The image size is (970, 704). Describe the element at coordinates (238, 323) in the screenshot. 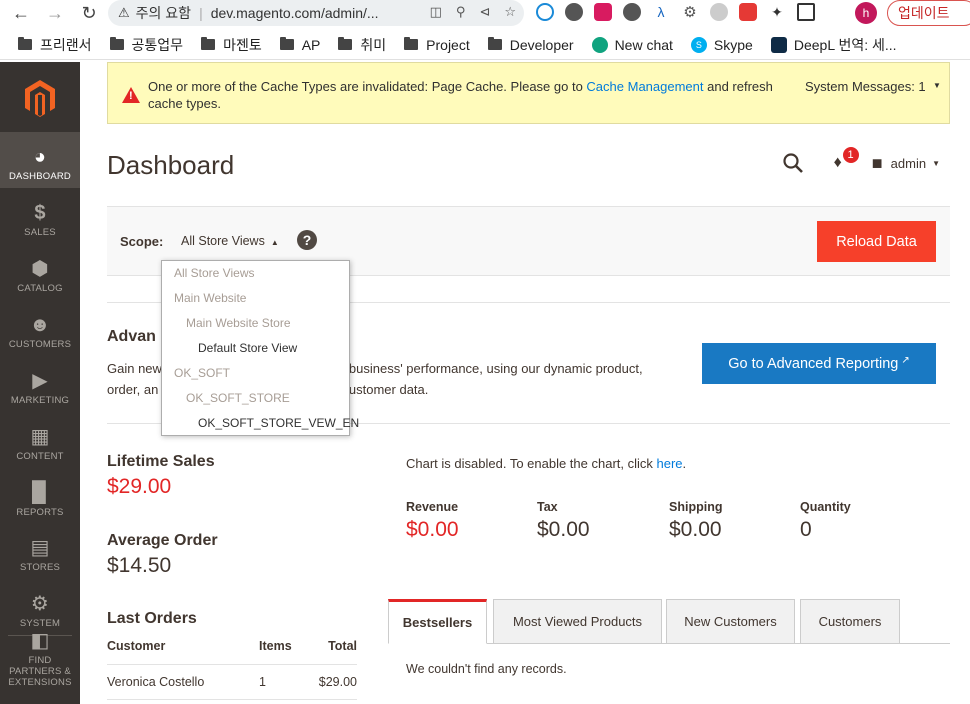

I see `scope-option: Main Website Store` at that location.